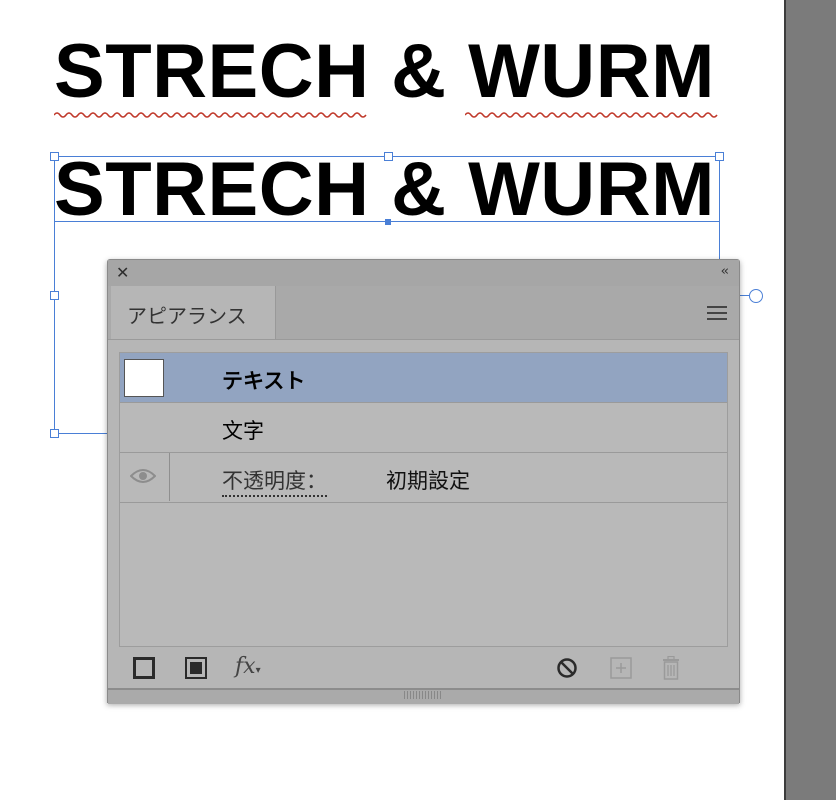  Describe the element at coordinates (54, 156) in the screenshot. I see `resize-handle-top-left` at that location.